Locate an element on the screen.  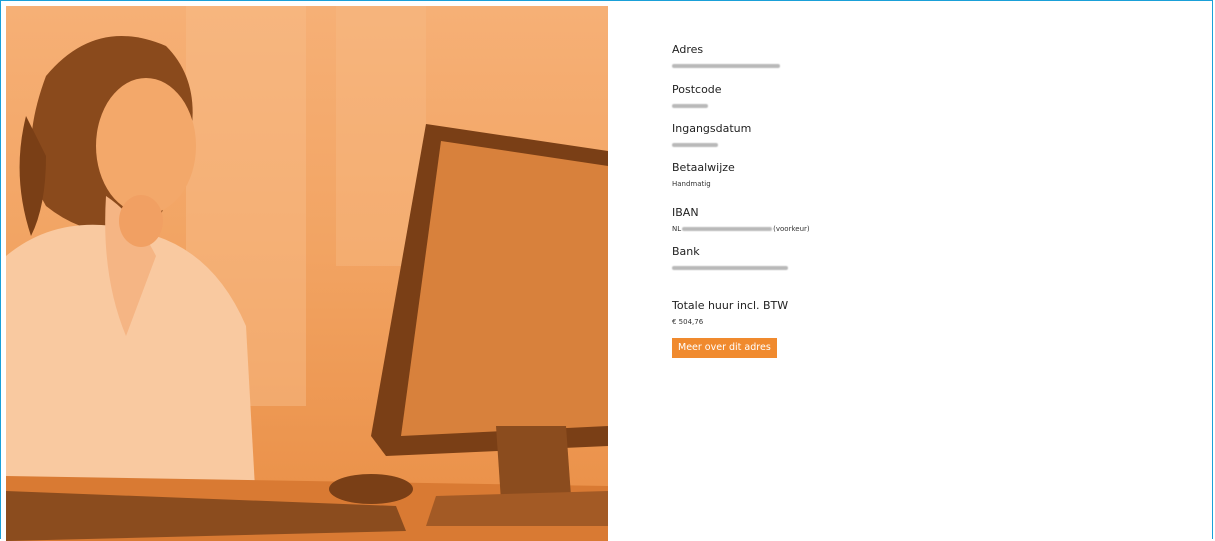
ingangsdatum-value is located at coordinates (711, 145).